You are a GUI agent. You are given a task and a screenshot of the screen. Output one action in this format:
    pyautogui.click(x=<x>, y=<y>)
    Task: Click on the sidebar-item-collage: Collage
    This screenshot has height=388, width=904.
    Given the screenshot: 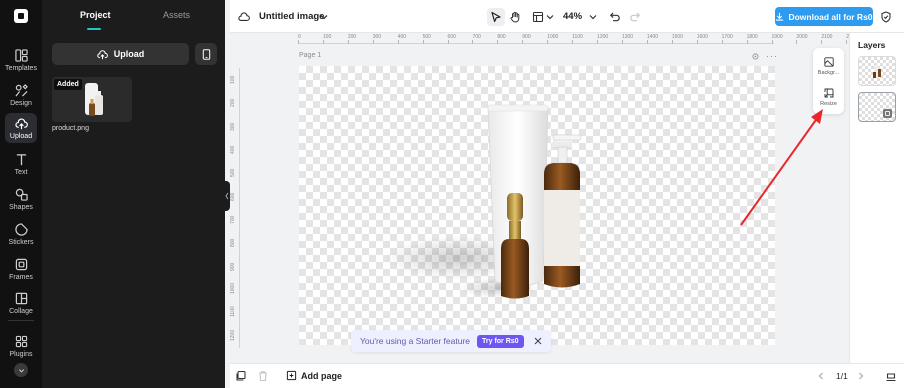 What is the action you would take?
    pyautogui.click(x=21, y=303)
    